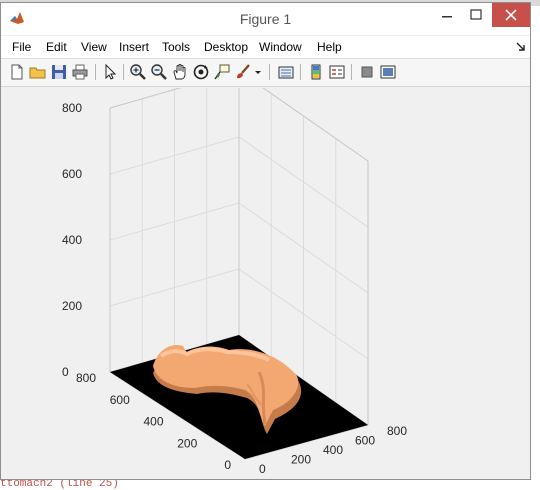 The width and height of the screenshot is (540, 490). I want to click on legend-button, so click(337, 72).